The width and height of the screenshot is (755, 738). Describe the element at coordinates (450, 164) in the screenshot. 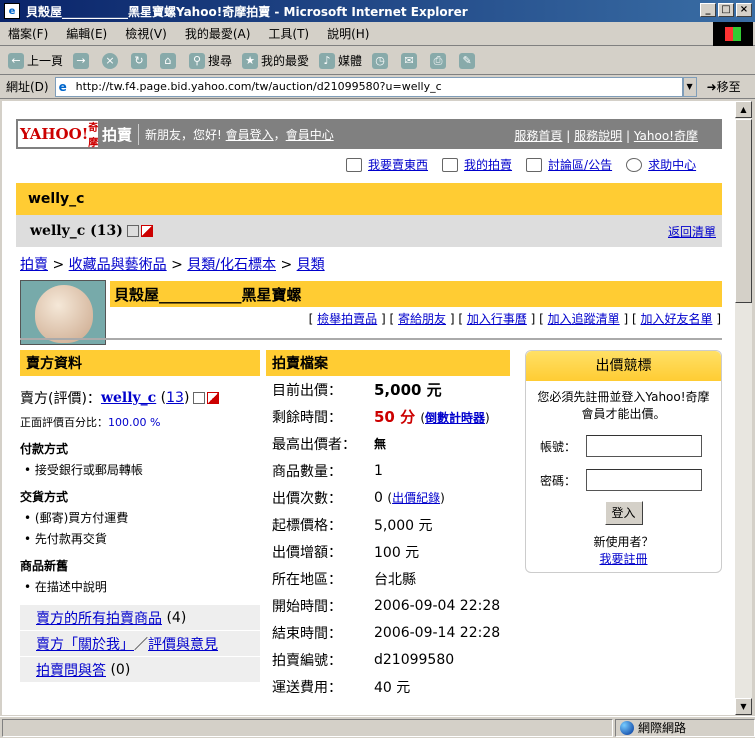

I see `my-auction-icon` at that location.